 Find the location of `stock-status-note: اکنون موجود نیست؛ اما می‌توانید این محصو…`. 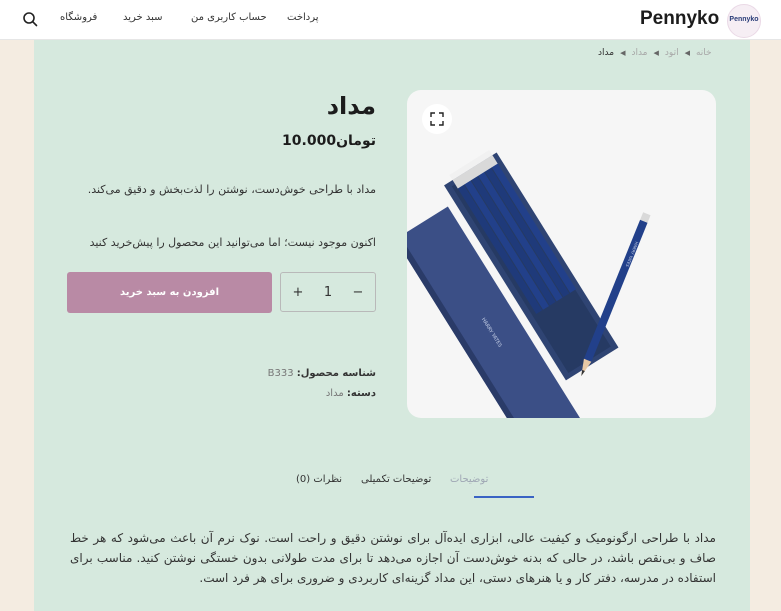

stock-status-note: اکنون موجود نیست؛ اما می‌توانید این محصو… is located at coordinates (232, 242).